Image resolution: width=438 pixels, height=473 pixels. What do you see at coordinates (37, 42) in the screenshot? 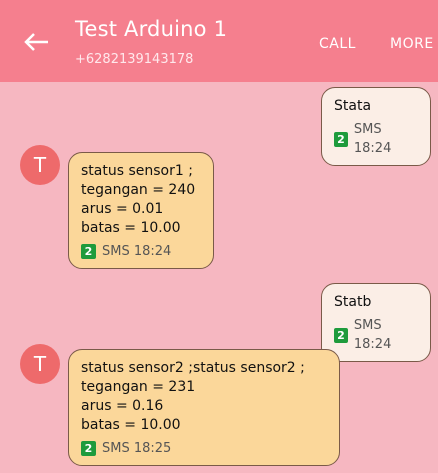
I see `back-arrow-icon` at bounding box center [37, 42].